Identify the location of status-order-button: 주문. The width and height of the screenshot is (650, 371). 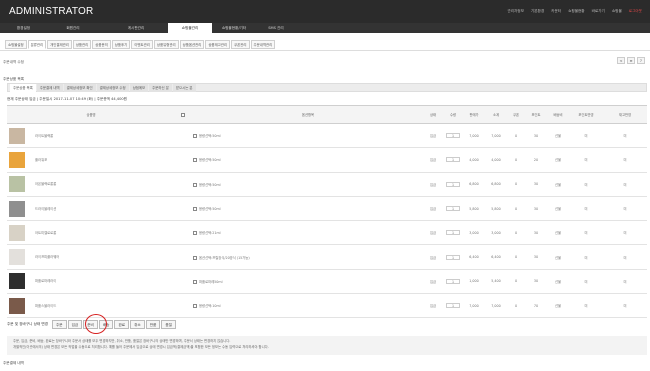
(59, 324).